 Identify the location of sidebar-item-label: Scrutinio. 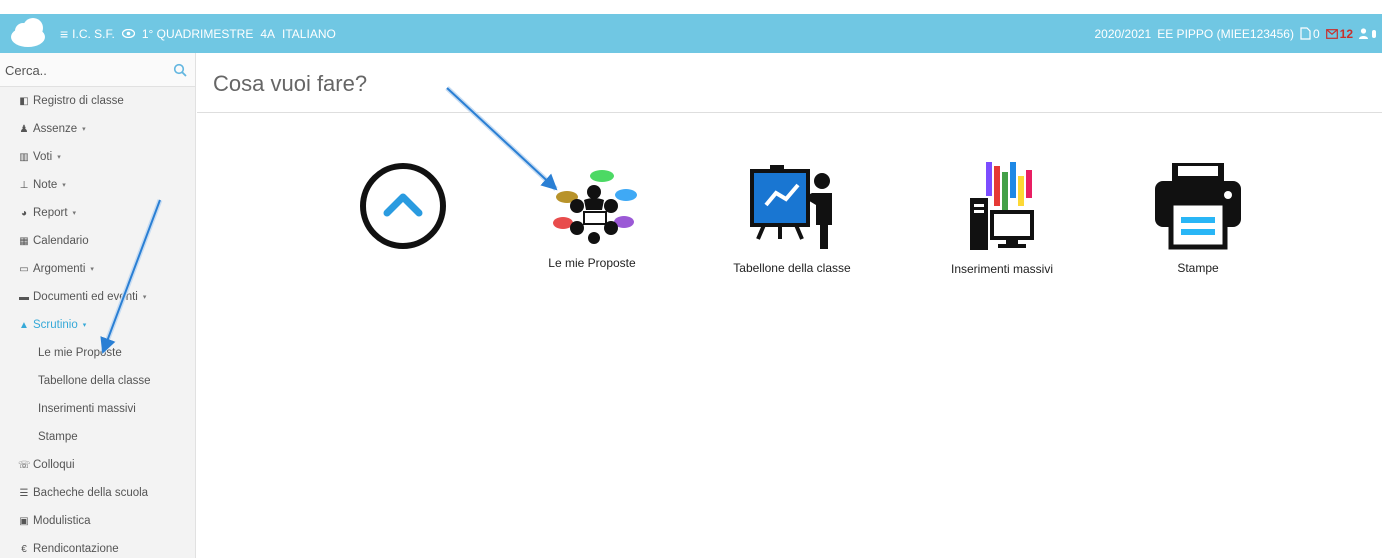
(55, 325).